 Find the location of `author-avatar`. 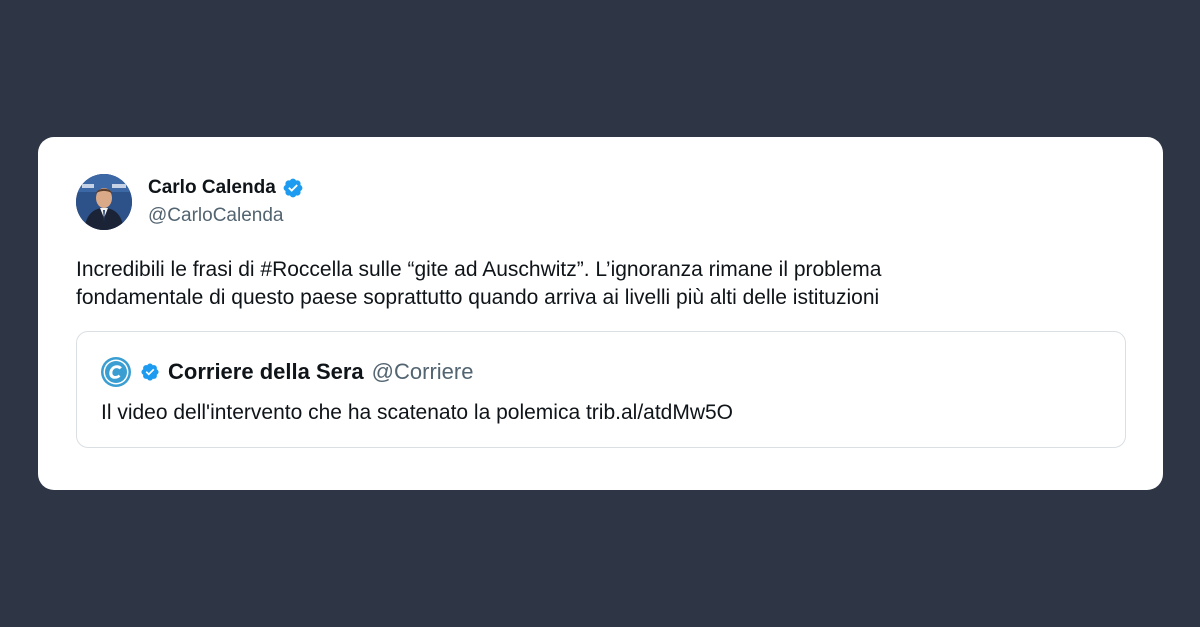

author-avatar is located at coordinates (104, 202).